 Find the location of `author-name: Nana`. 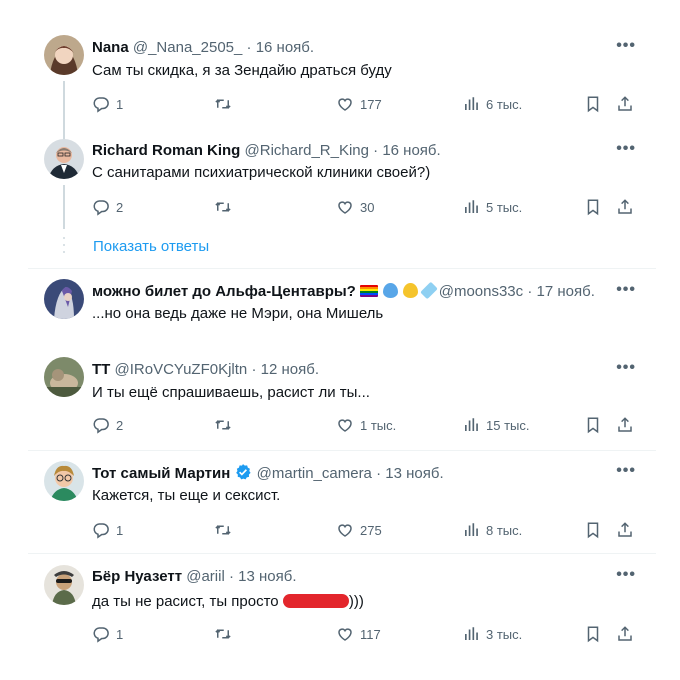

author-name: Nana is located at coordinates (110, 47).